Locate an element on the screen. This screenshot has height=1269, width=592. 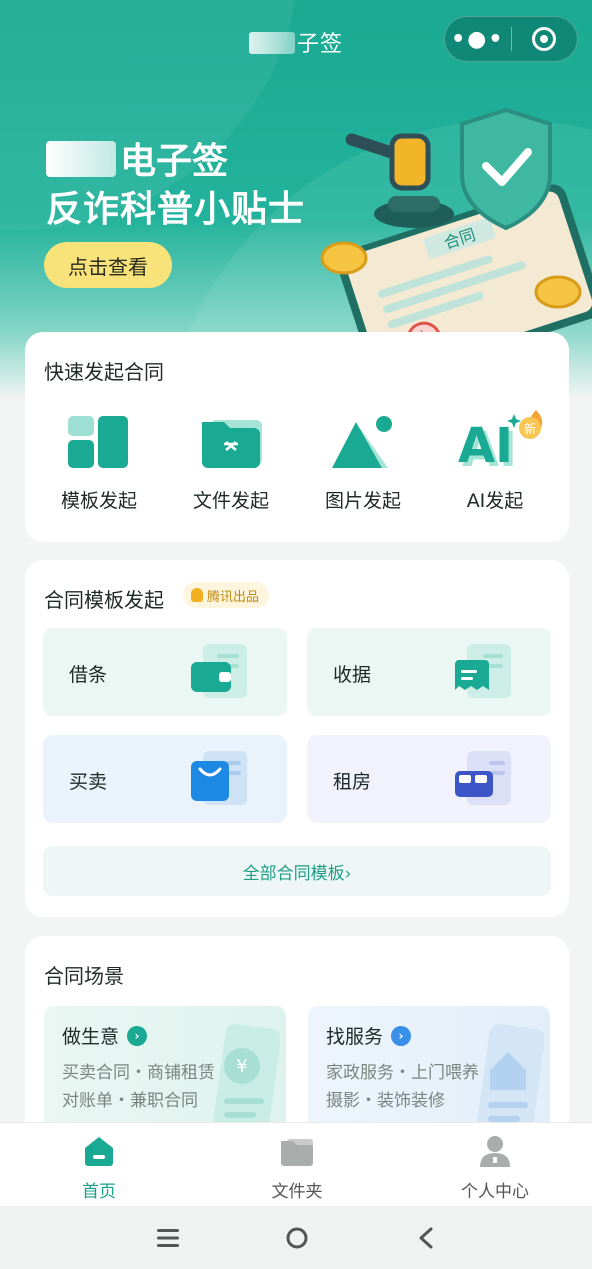
template-tile-sale: 买卖 is located at coordinates (165, 779).